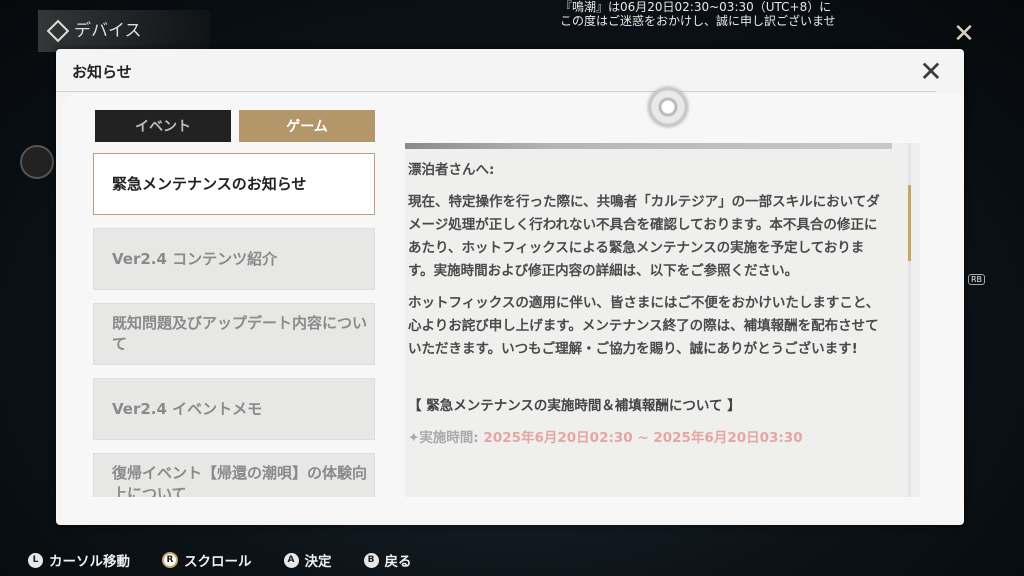 The height and width of the screenshot is (576, 1024). Describe the element at coordinates (643, 438) in the screenshot. I see `time-value: 2025年6月20日02:30 ~ 2025年6月20日03:30` at that location.